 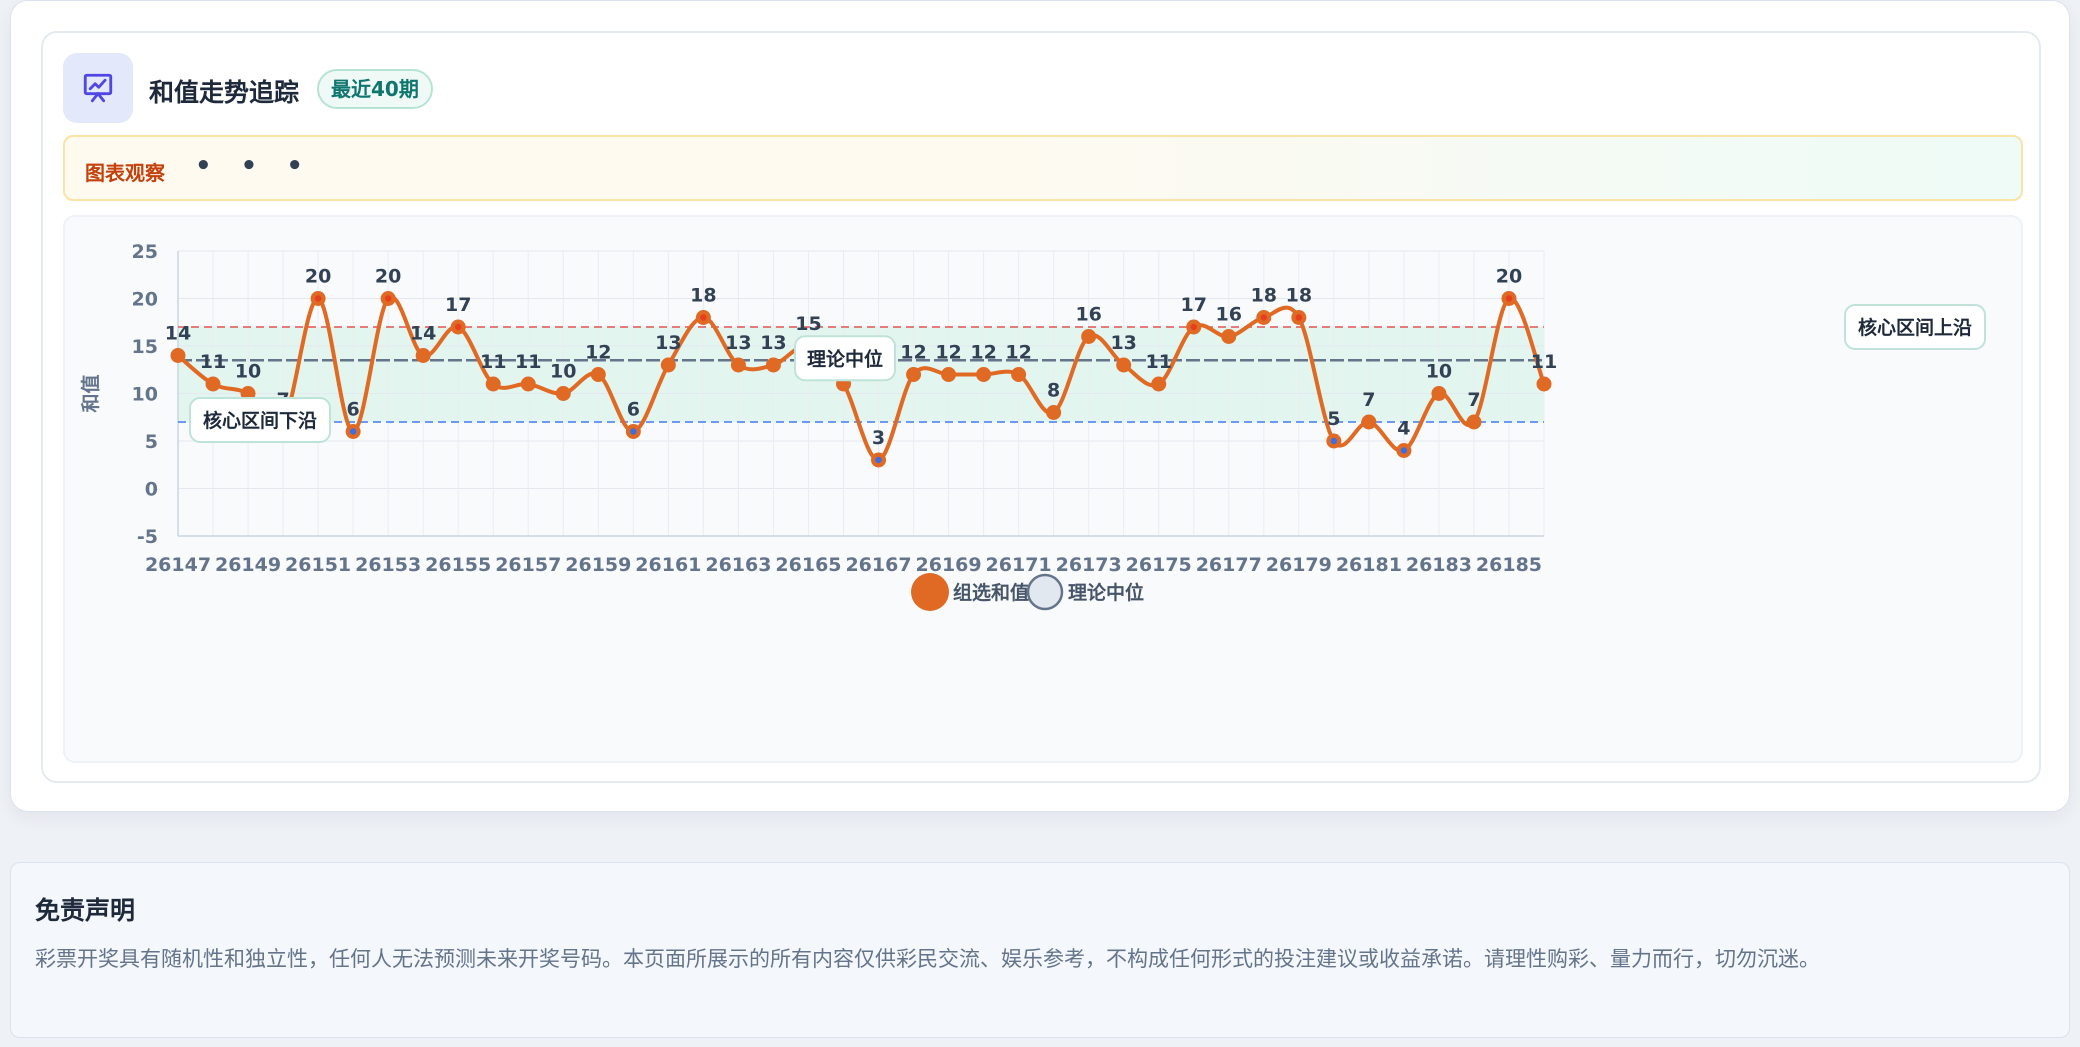 I want to click on y-tick-label: 5, so click(x=151, y=442).